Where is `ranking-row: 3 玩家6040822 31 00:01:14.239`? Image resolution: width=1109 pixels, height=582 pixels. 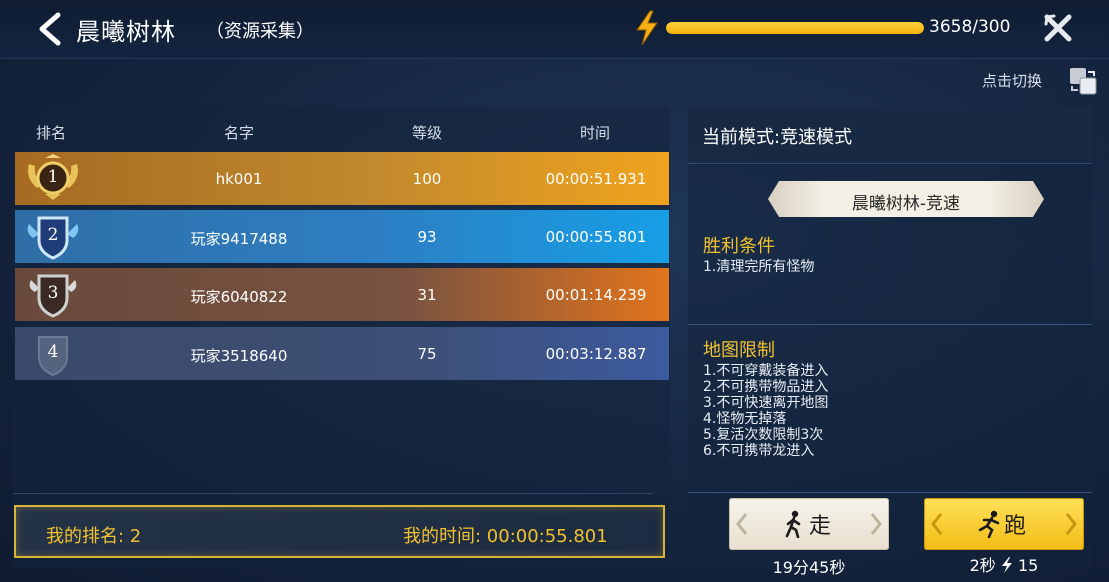 ranking-row: 3 玩家6040822 31 00:01:14.239 is located at coordinates (342, 294).